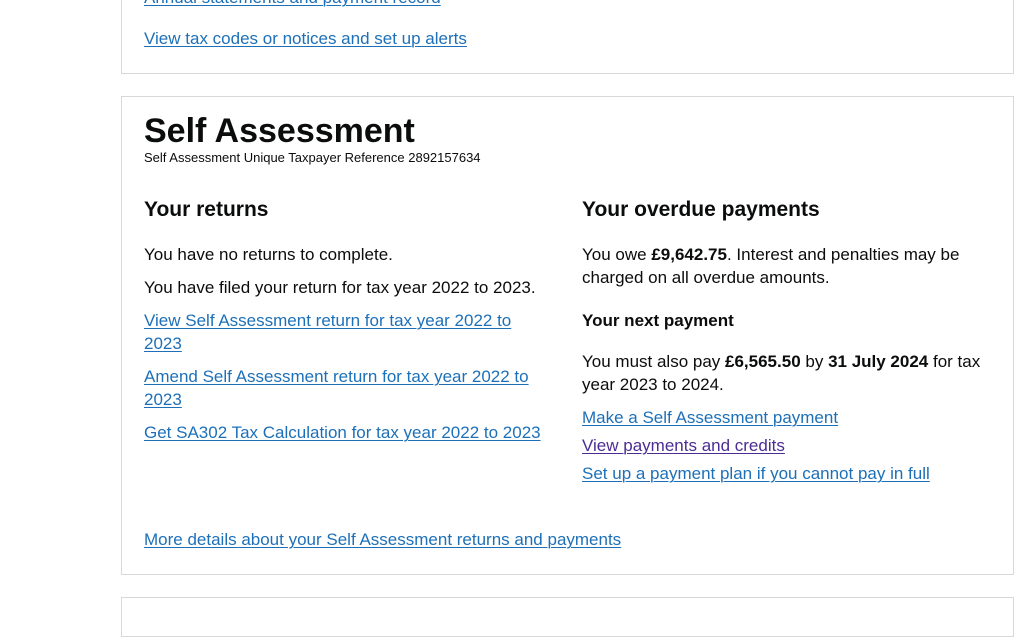 The height and width of the screenshot is (637, 1024). Describe the element at coordinates (689, 254) in the screenshot. I see `amount-owed: £9,642.75` at that location.